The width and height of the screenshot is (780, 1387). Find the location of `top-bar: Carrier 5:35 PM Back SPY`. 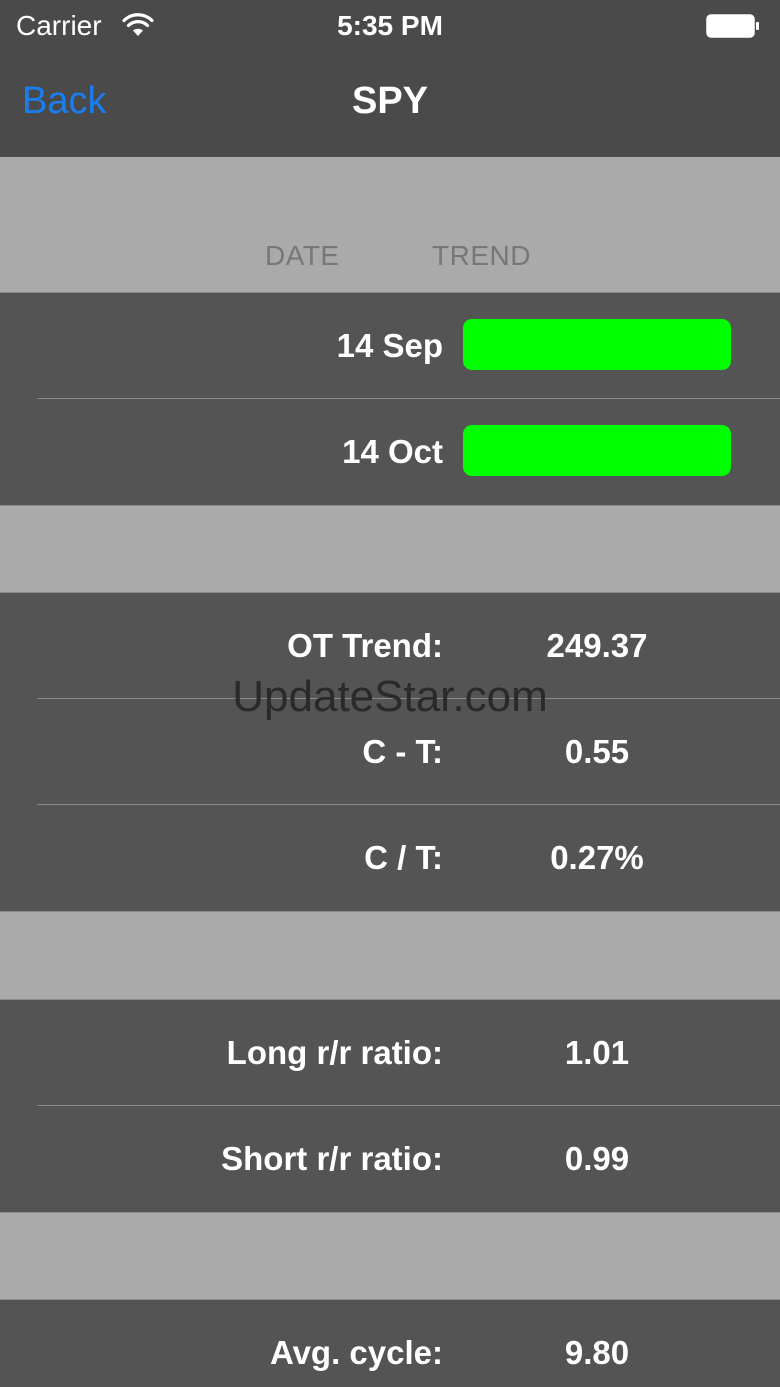

top-bar: Carrier 5:35 PM Back SPY is located at coordinates (390, 78).